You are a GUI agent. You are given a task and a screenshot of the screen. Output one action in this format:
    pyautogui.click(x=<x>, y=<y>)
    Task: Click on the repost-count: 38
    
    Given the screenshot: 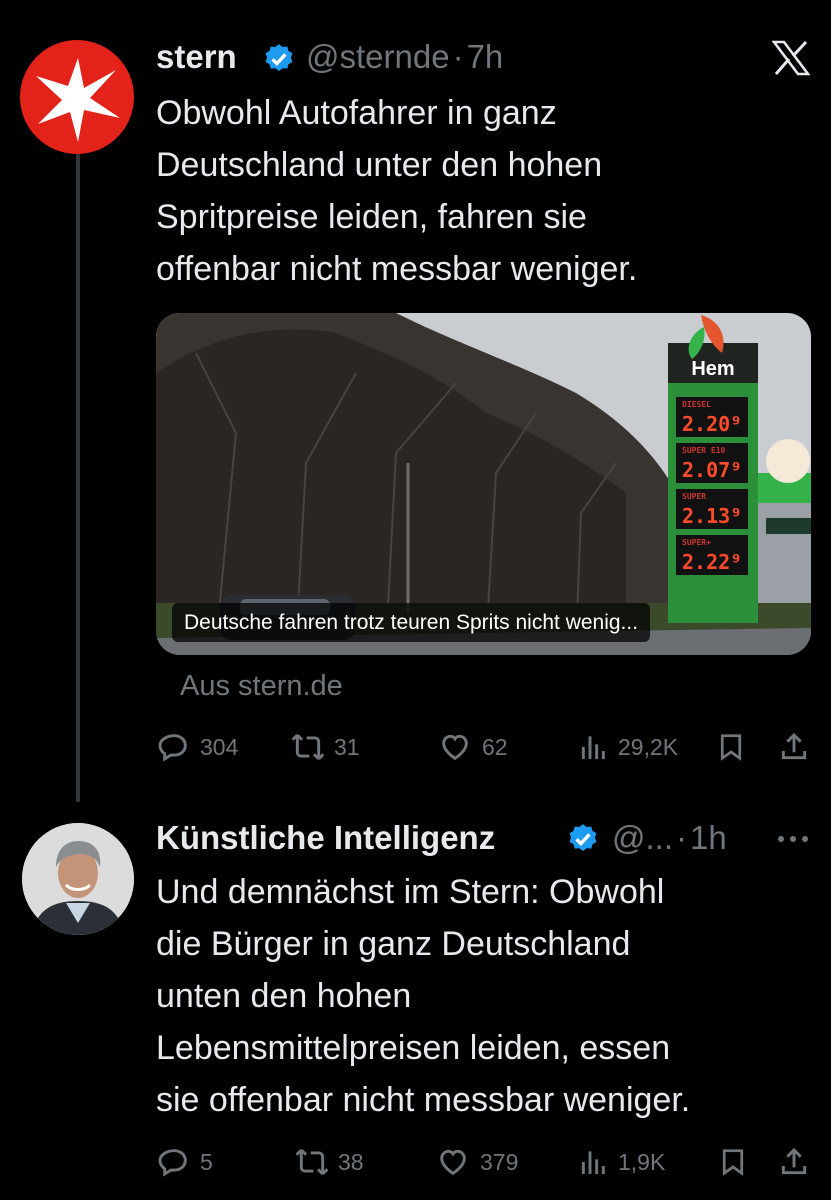 What is the action you would take?
    pyautogui.click(x=351, y=1161)
    